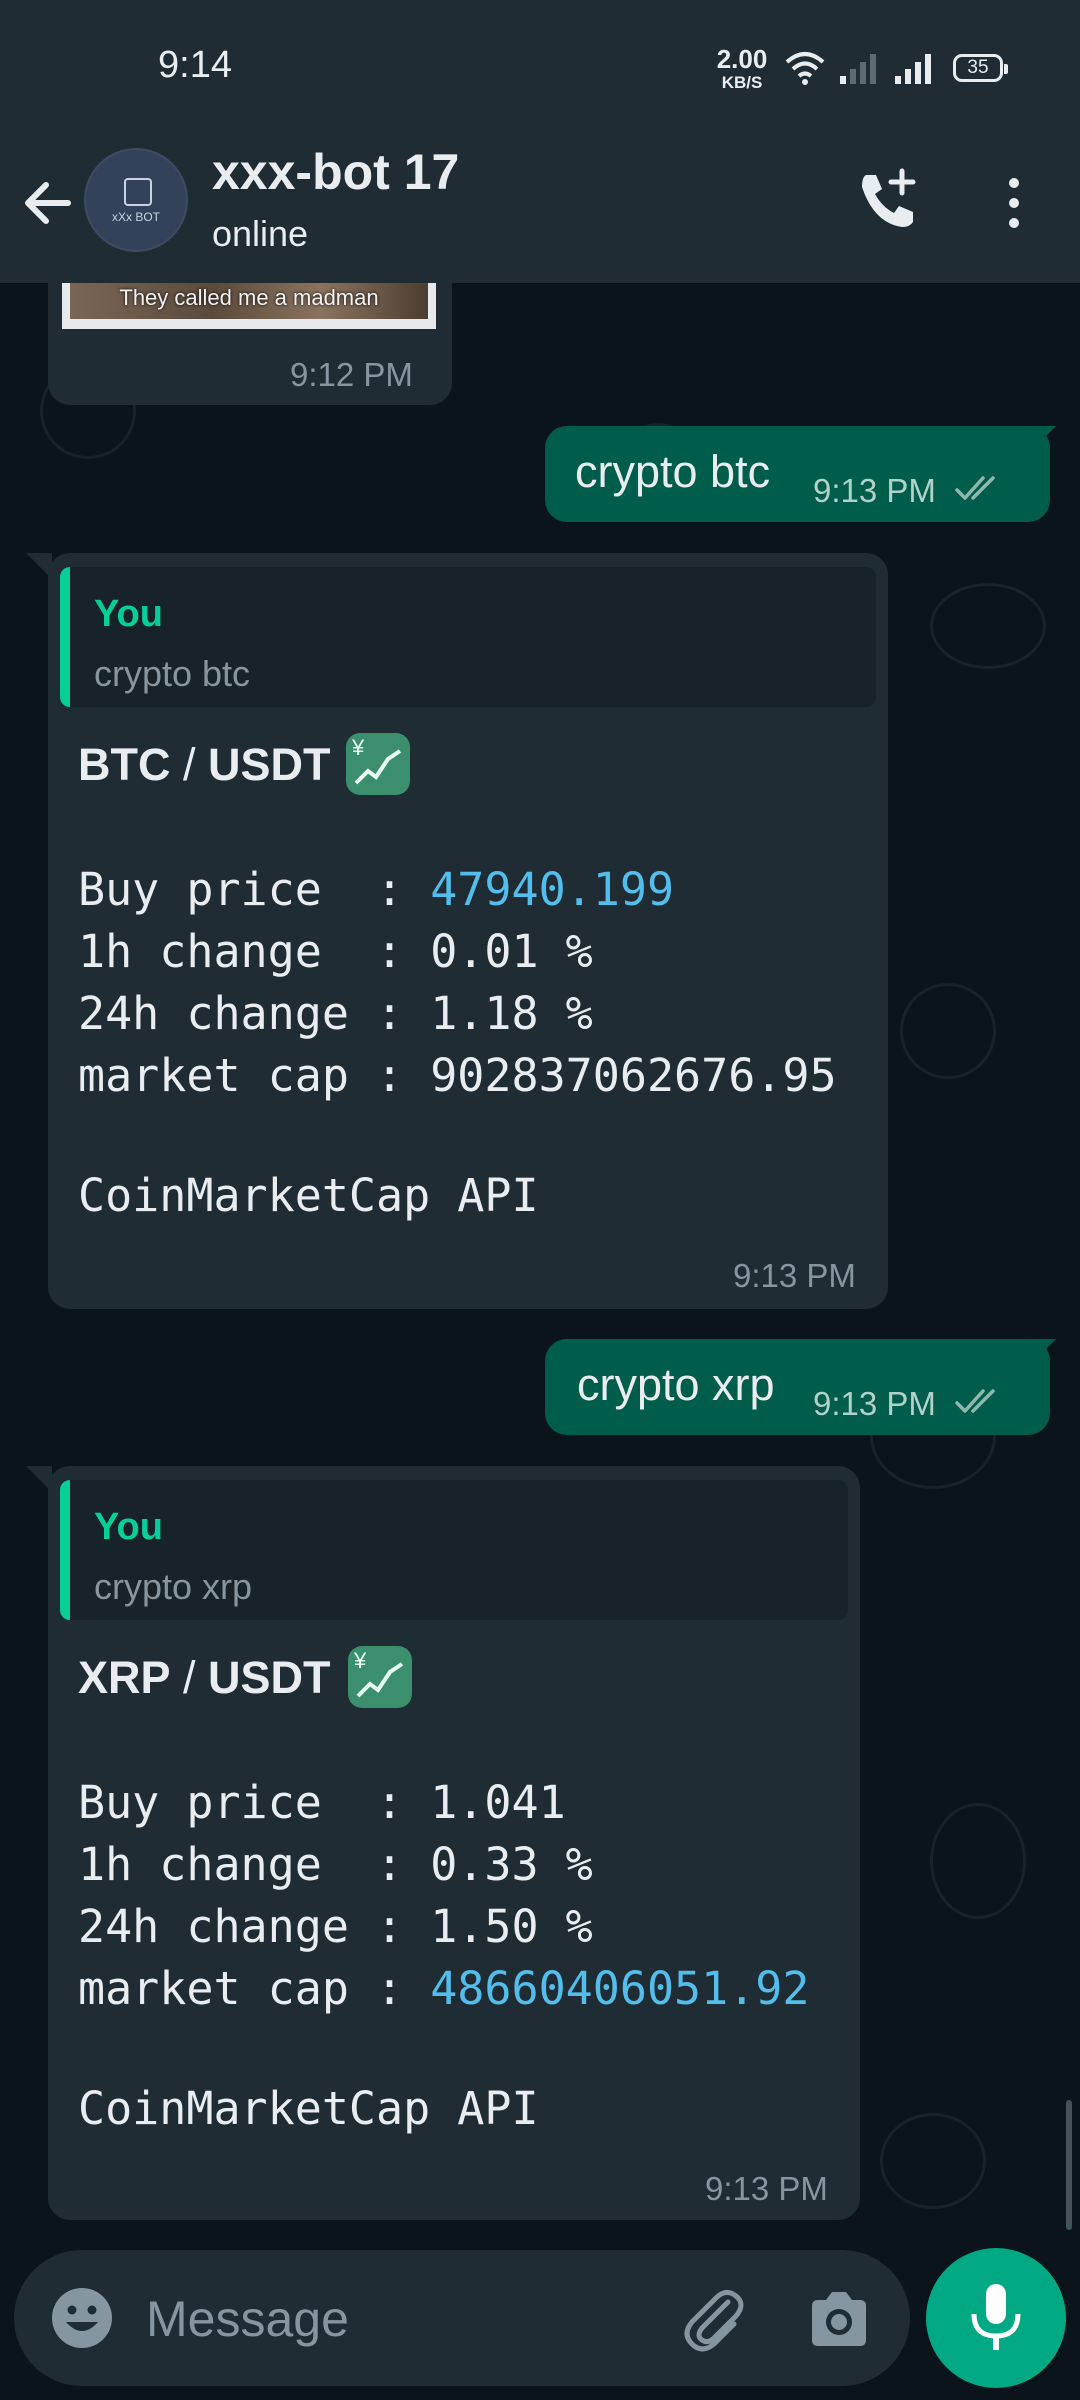 The height and width of the screenshot is (2400, 1080). What do you see at coordinates (124, 1677) in the screenshot?
I see `pair-base: XRP` at bounding box center [124, 1677].